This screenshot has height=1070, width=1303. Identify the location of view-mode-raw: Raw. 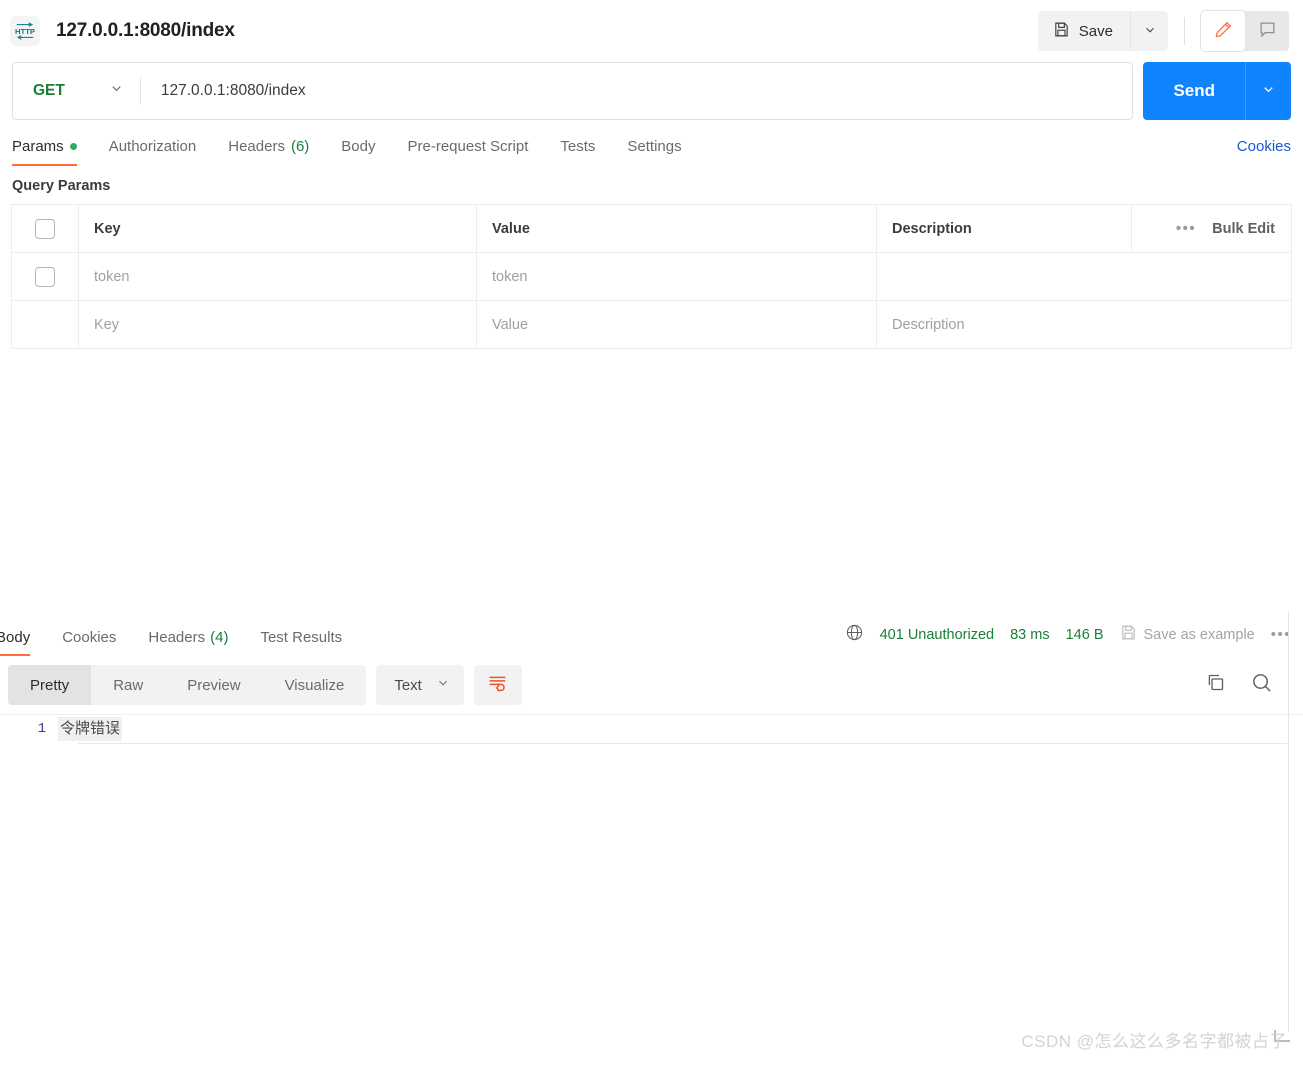
(128, 685).